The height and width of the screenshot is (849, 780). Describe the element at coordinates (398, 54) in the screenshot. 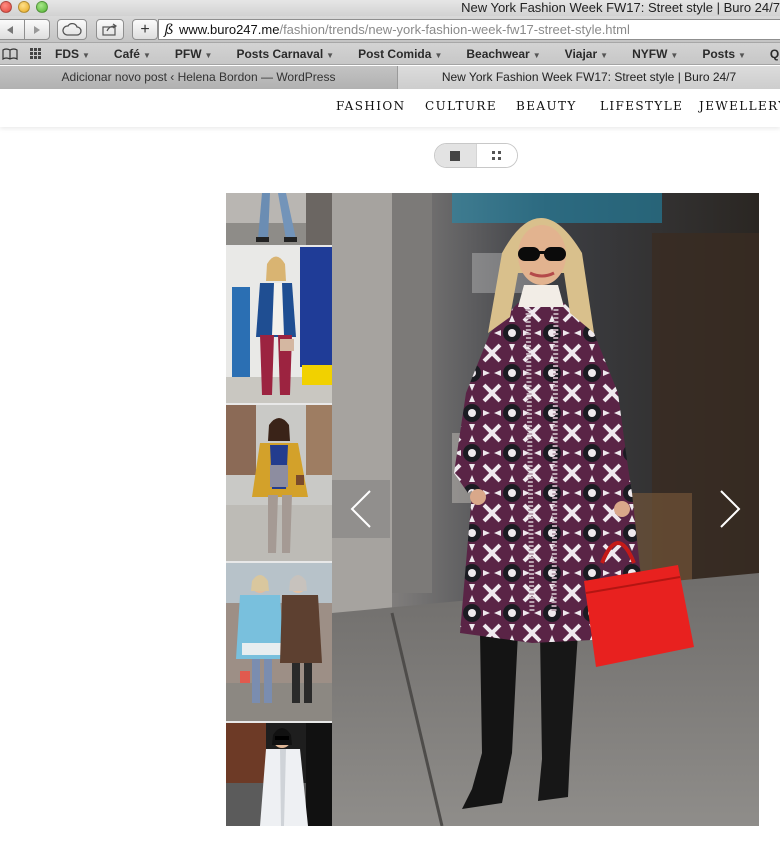

I see `bookmark-post-comida: Post Comida ▼` at that location.